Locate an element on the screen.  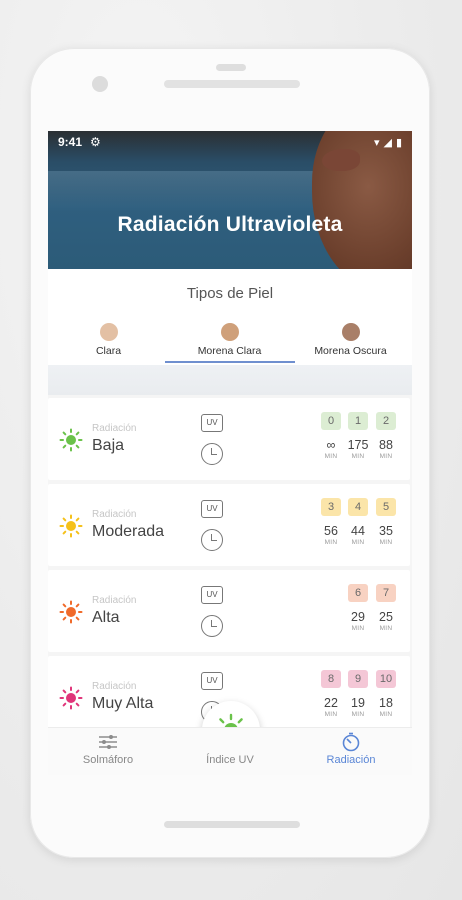
exposure-minutes: 56 is located at coordinates (331, 531).